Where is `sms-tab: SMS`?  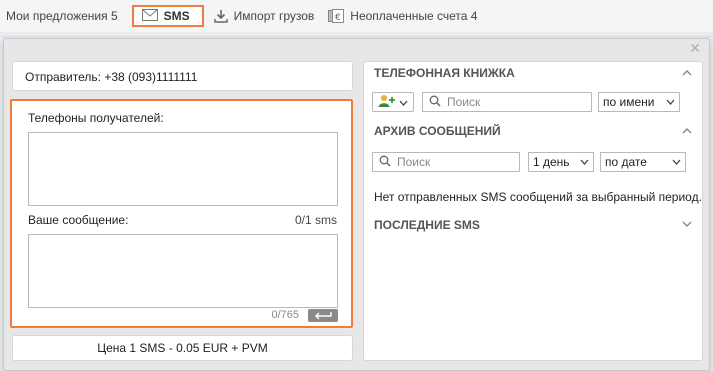
sms-tab: SMS is located at coordinates (167, 16).